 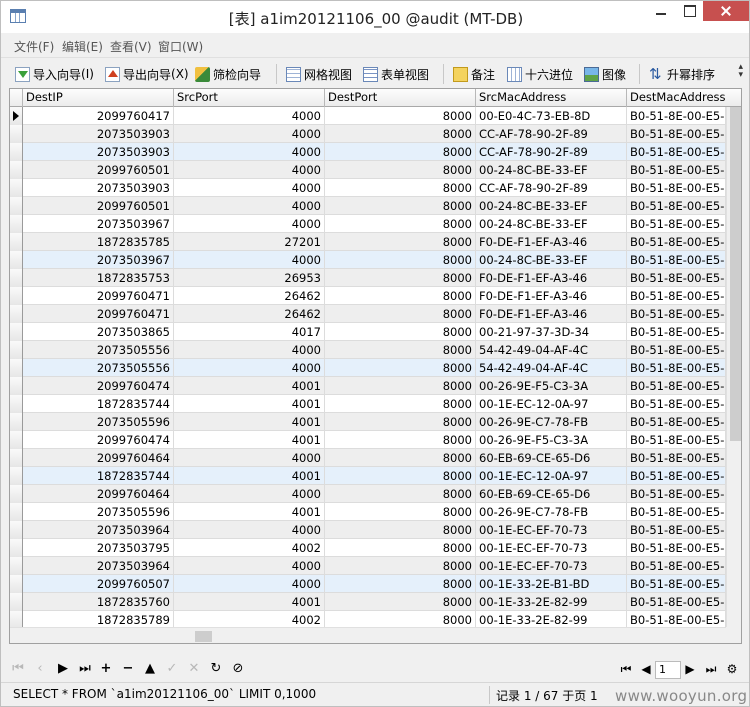 I want to click on table-cell-destip: 1872835760, so click(x=98, y=602).